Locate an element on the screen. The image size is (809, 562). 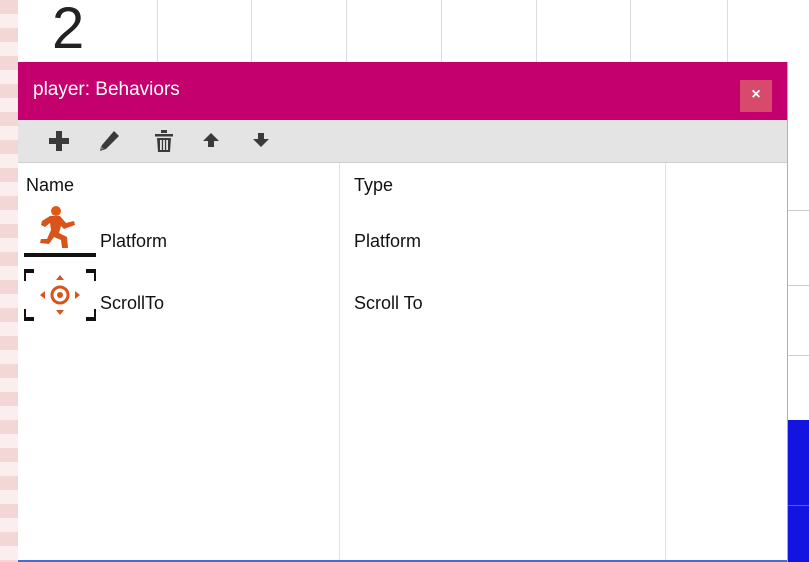
behavior-type: Scroll To is located at coordinates (388, 303).